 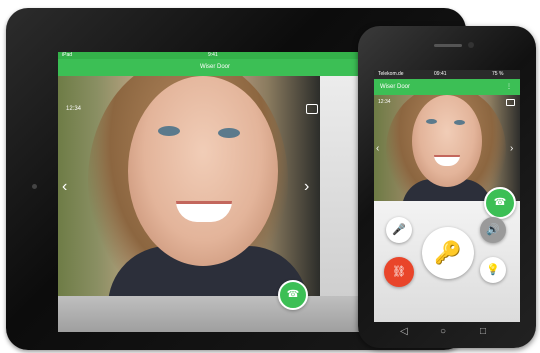 I want to click on carrier-label: Telekom.de, so click(x=391, y=74).